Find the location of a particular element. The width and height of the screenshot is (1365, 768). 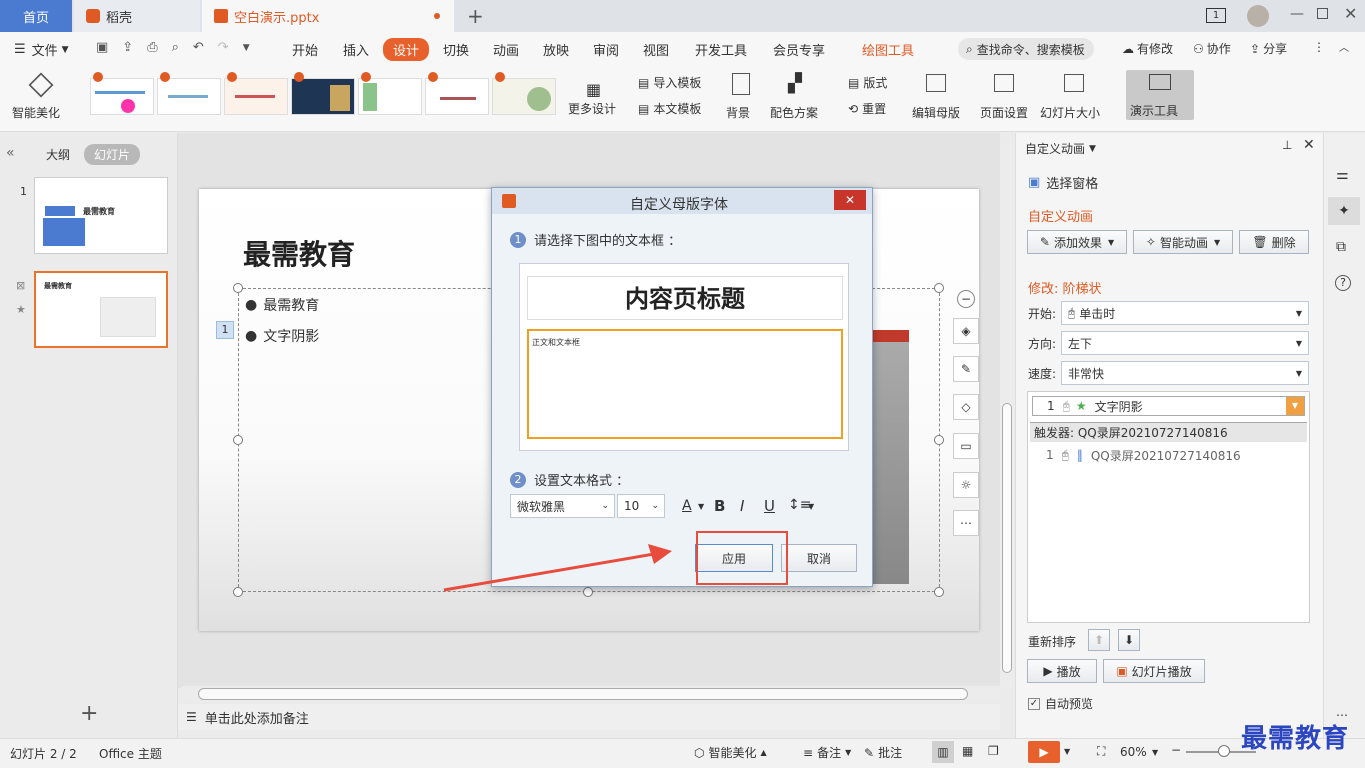

notes-bar: ☰ 单击此处添加备注 is located at coordinates (589, 717).